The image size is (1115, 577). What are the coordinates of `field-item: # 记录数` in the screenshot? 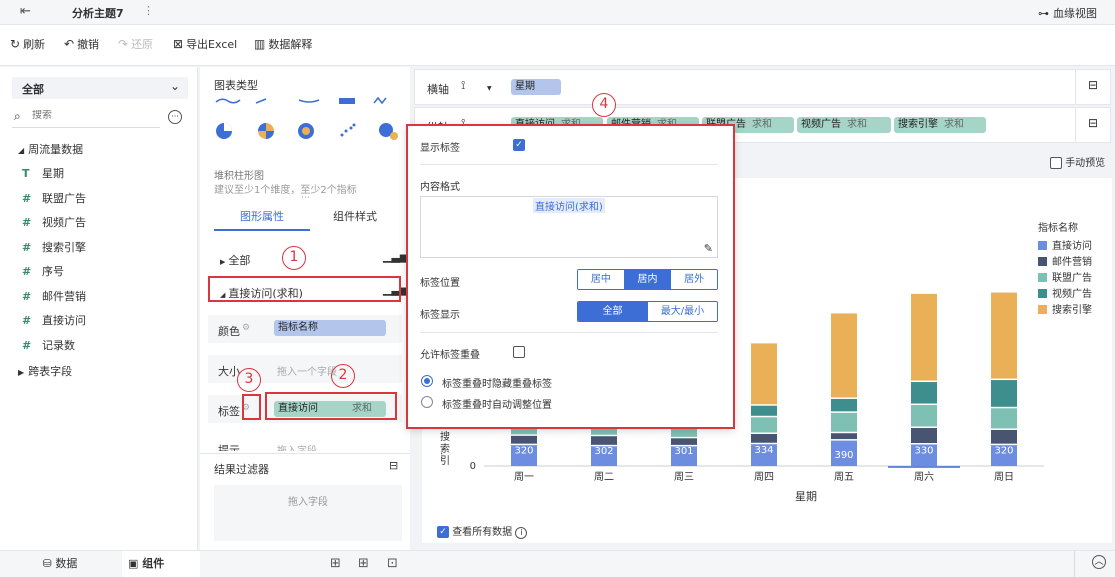 It's located at (48, 345).